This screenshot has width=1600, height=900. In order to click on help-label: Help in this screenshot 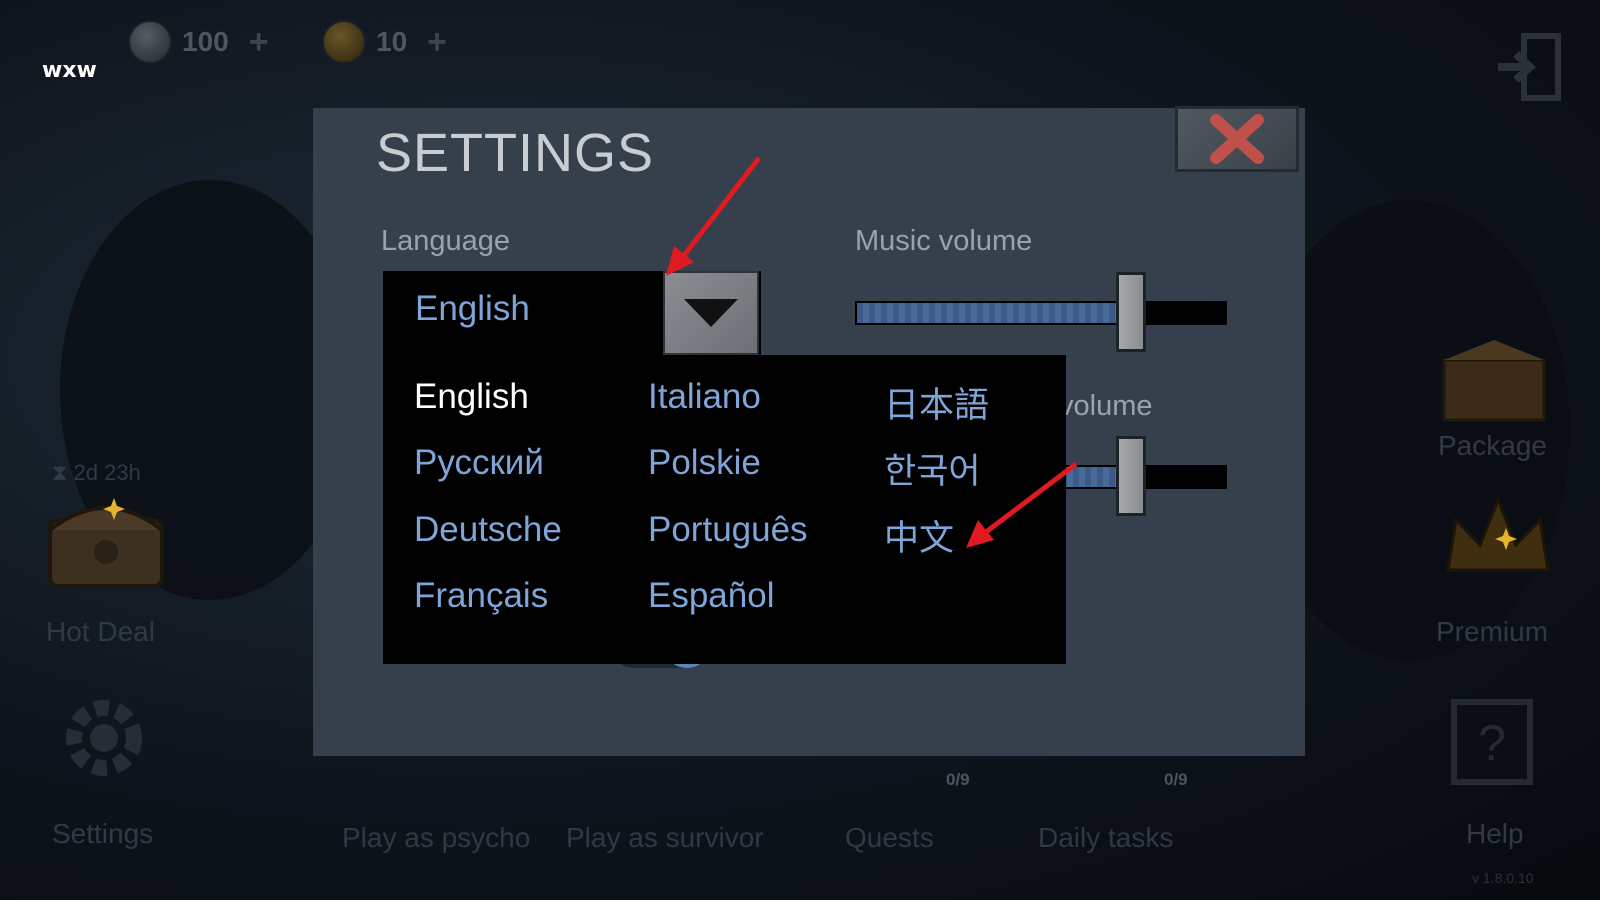, I will do `click(1495, 834)`.